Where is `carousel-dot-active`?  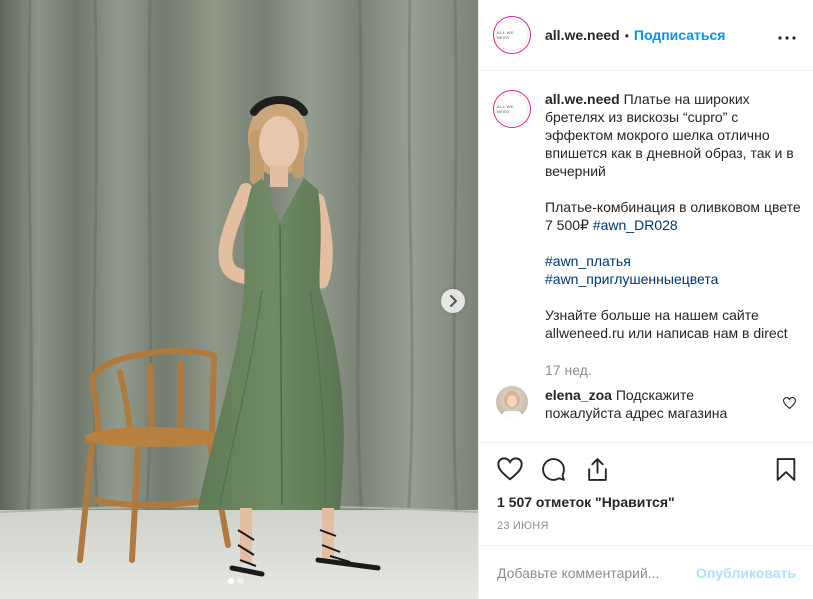
carousel-dot-active is located at coordinates (231, 581).